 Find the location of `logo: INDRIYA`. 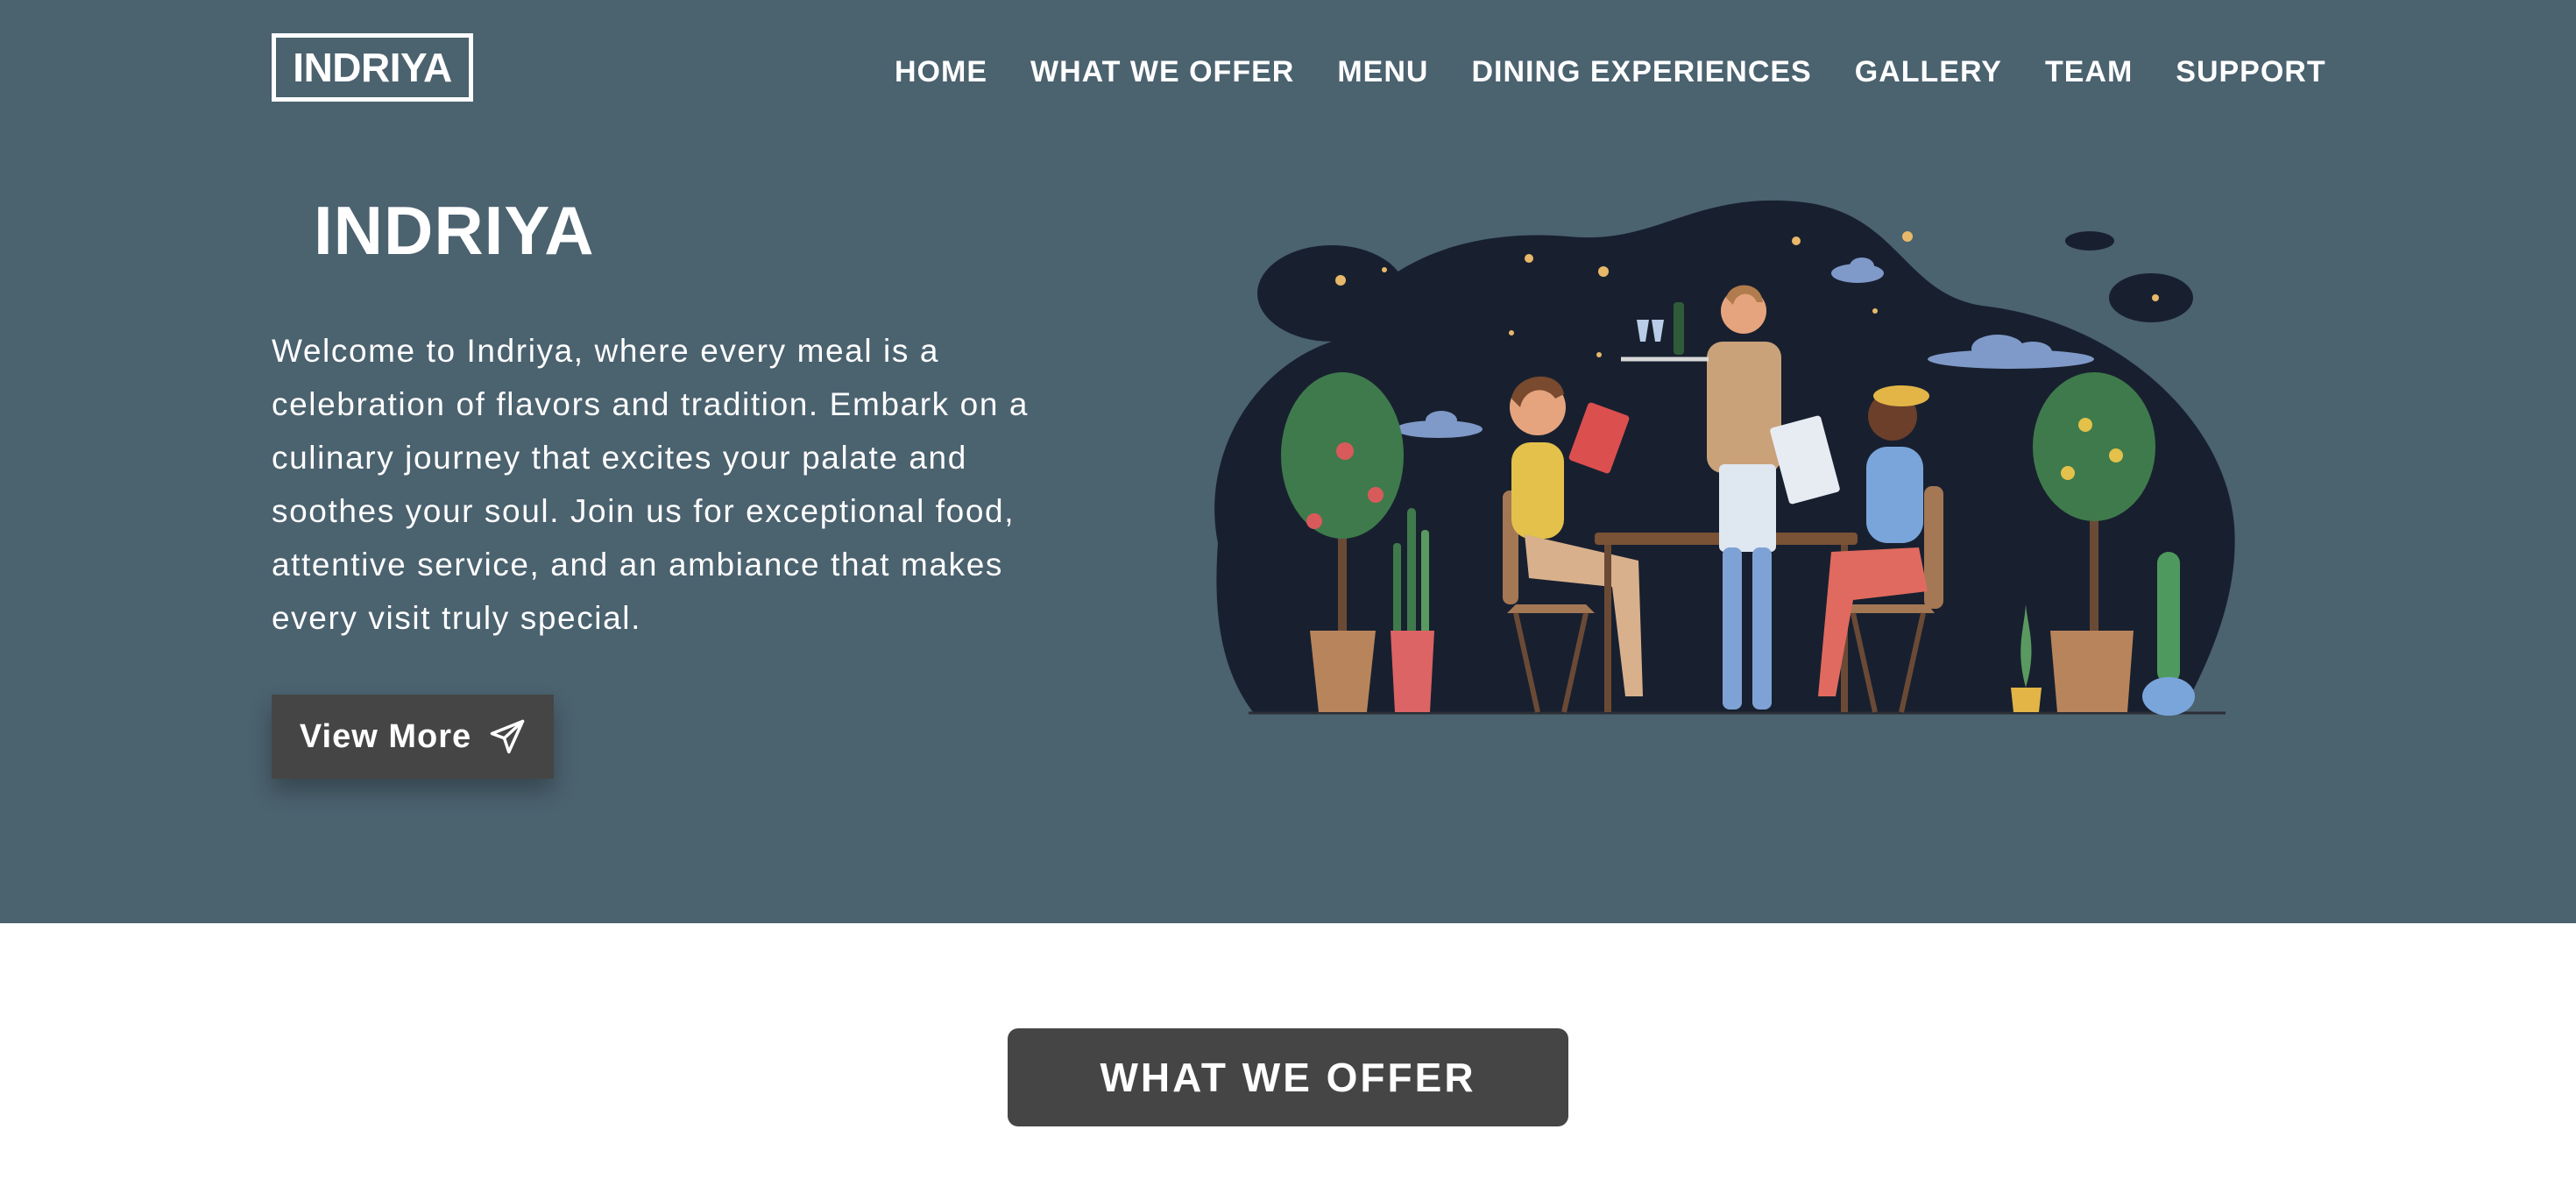

logo: INDRIYA is located at coordinates (372, 67).